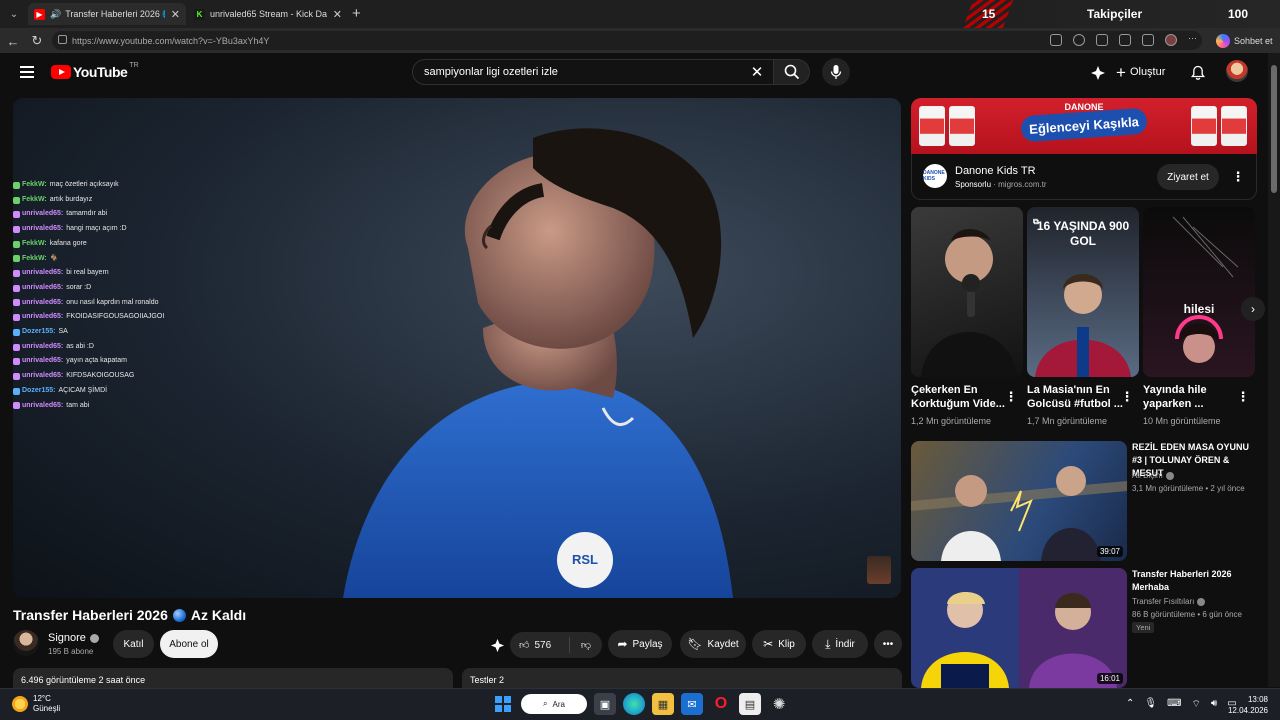  What do you see at coordinates (1019, 628) in the screenshot?
I see `video-thumbnail: 16:01` at bounding box center [1019, 628].